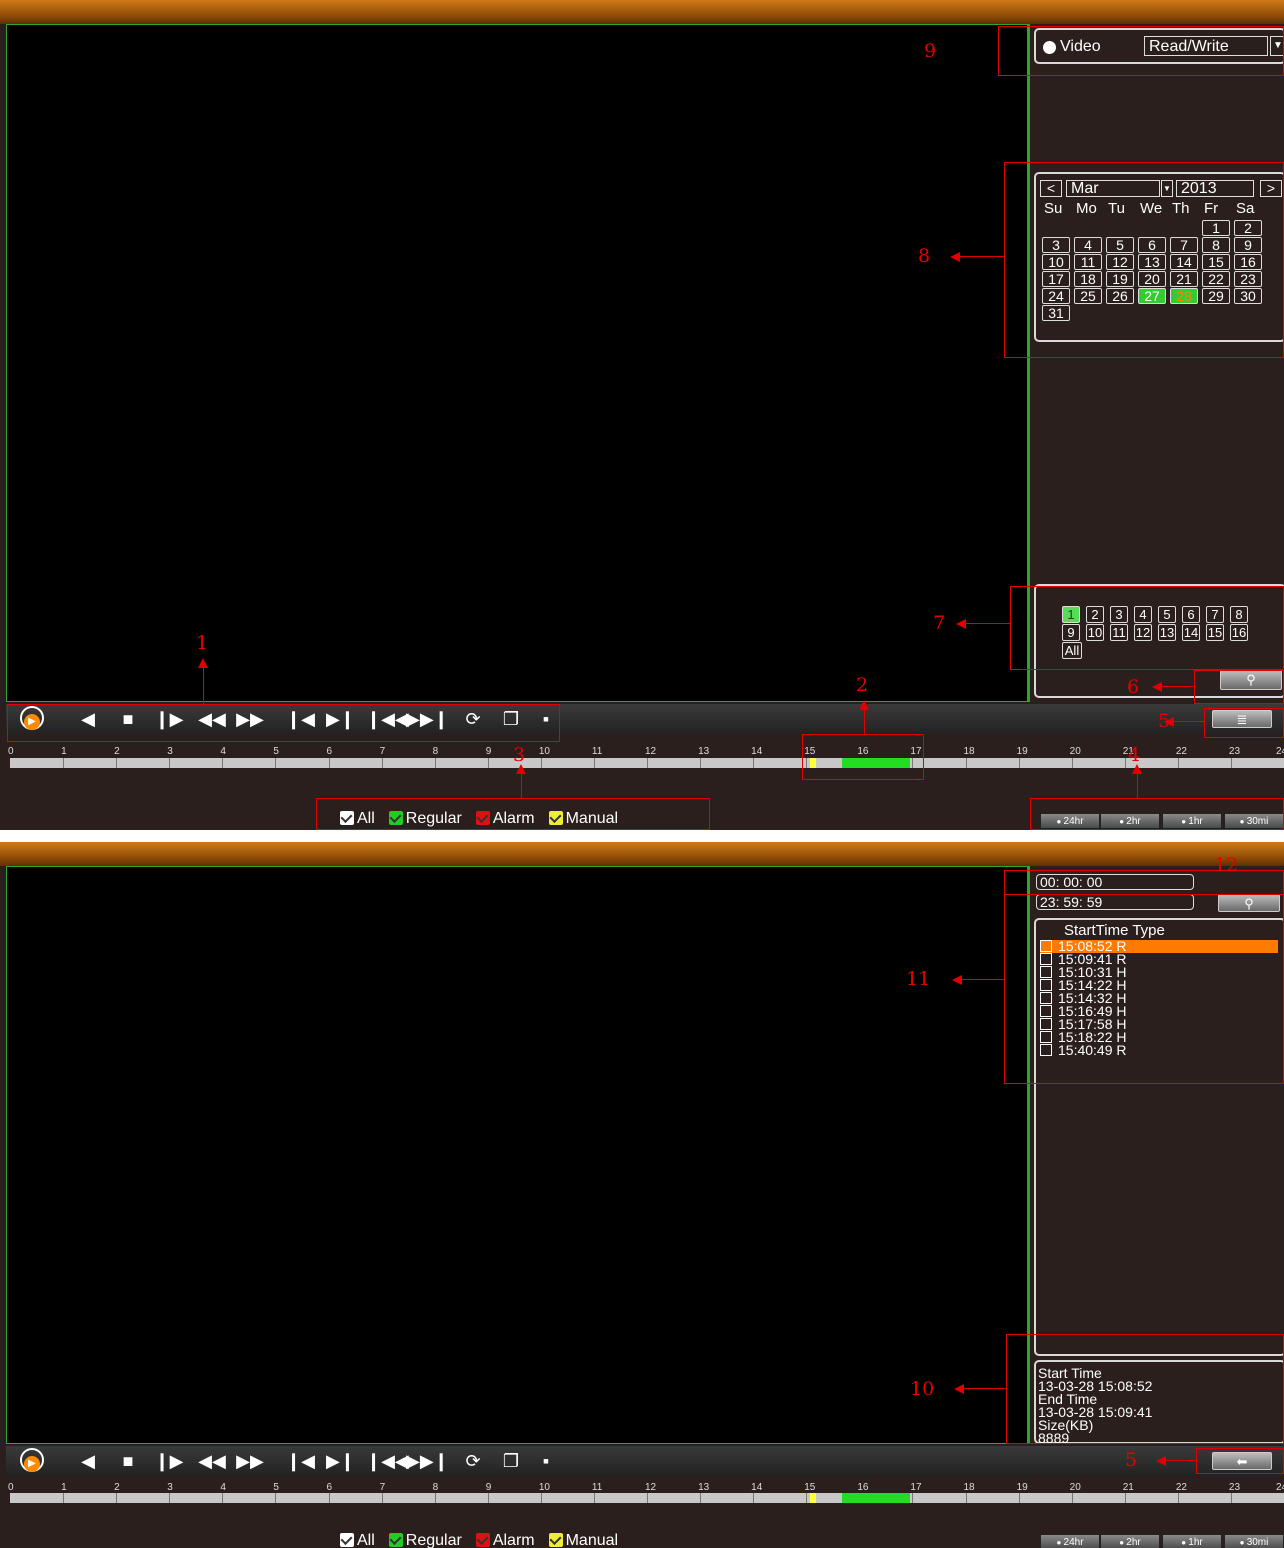 The image size is (1284, 1548). I want to click on calendar-day: 4, so click(1088, 245).